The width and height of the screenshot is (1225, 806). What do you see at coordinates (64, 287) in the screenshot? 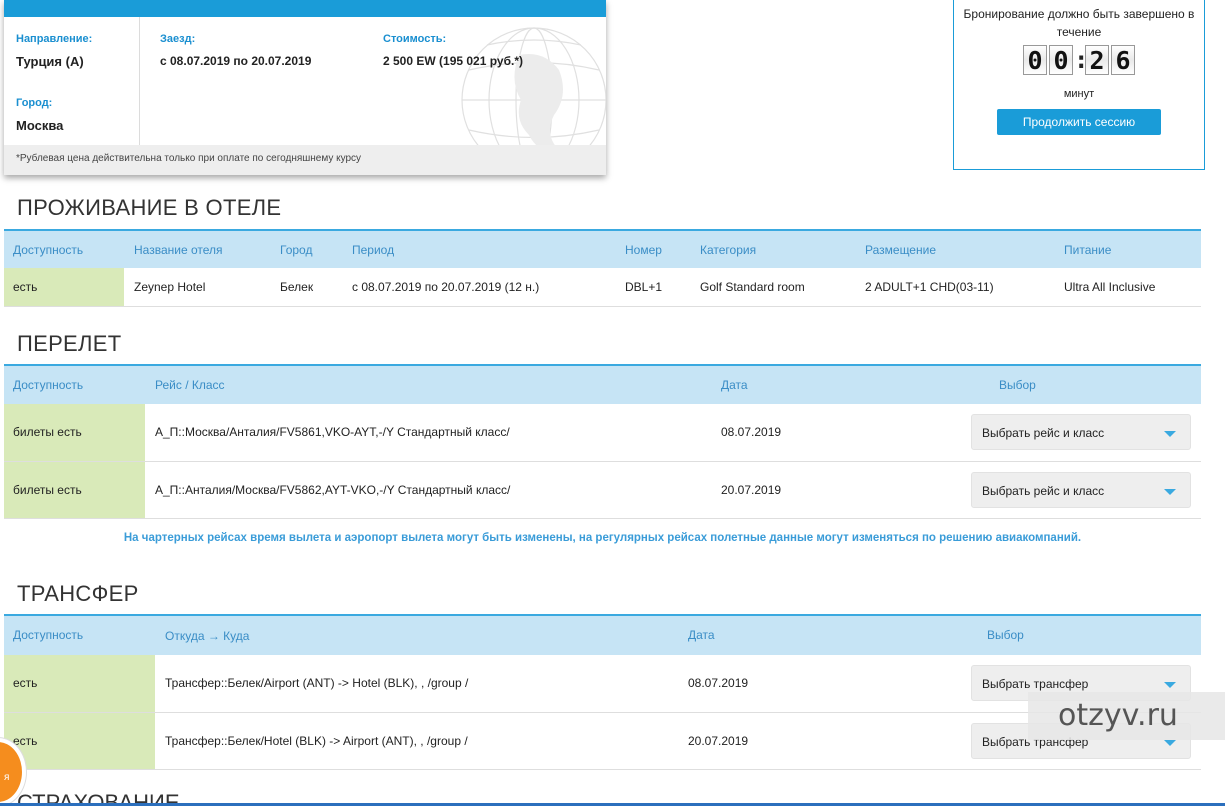
I see `hotel-availability: есть` at bounding box center [64, 287].